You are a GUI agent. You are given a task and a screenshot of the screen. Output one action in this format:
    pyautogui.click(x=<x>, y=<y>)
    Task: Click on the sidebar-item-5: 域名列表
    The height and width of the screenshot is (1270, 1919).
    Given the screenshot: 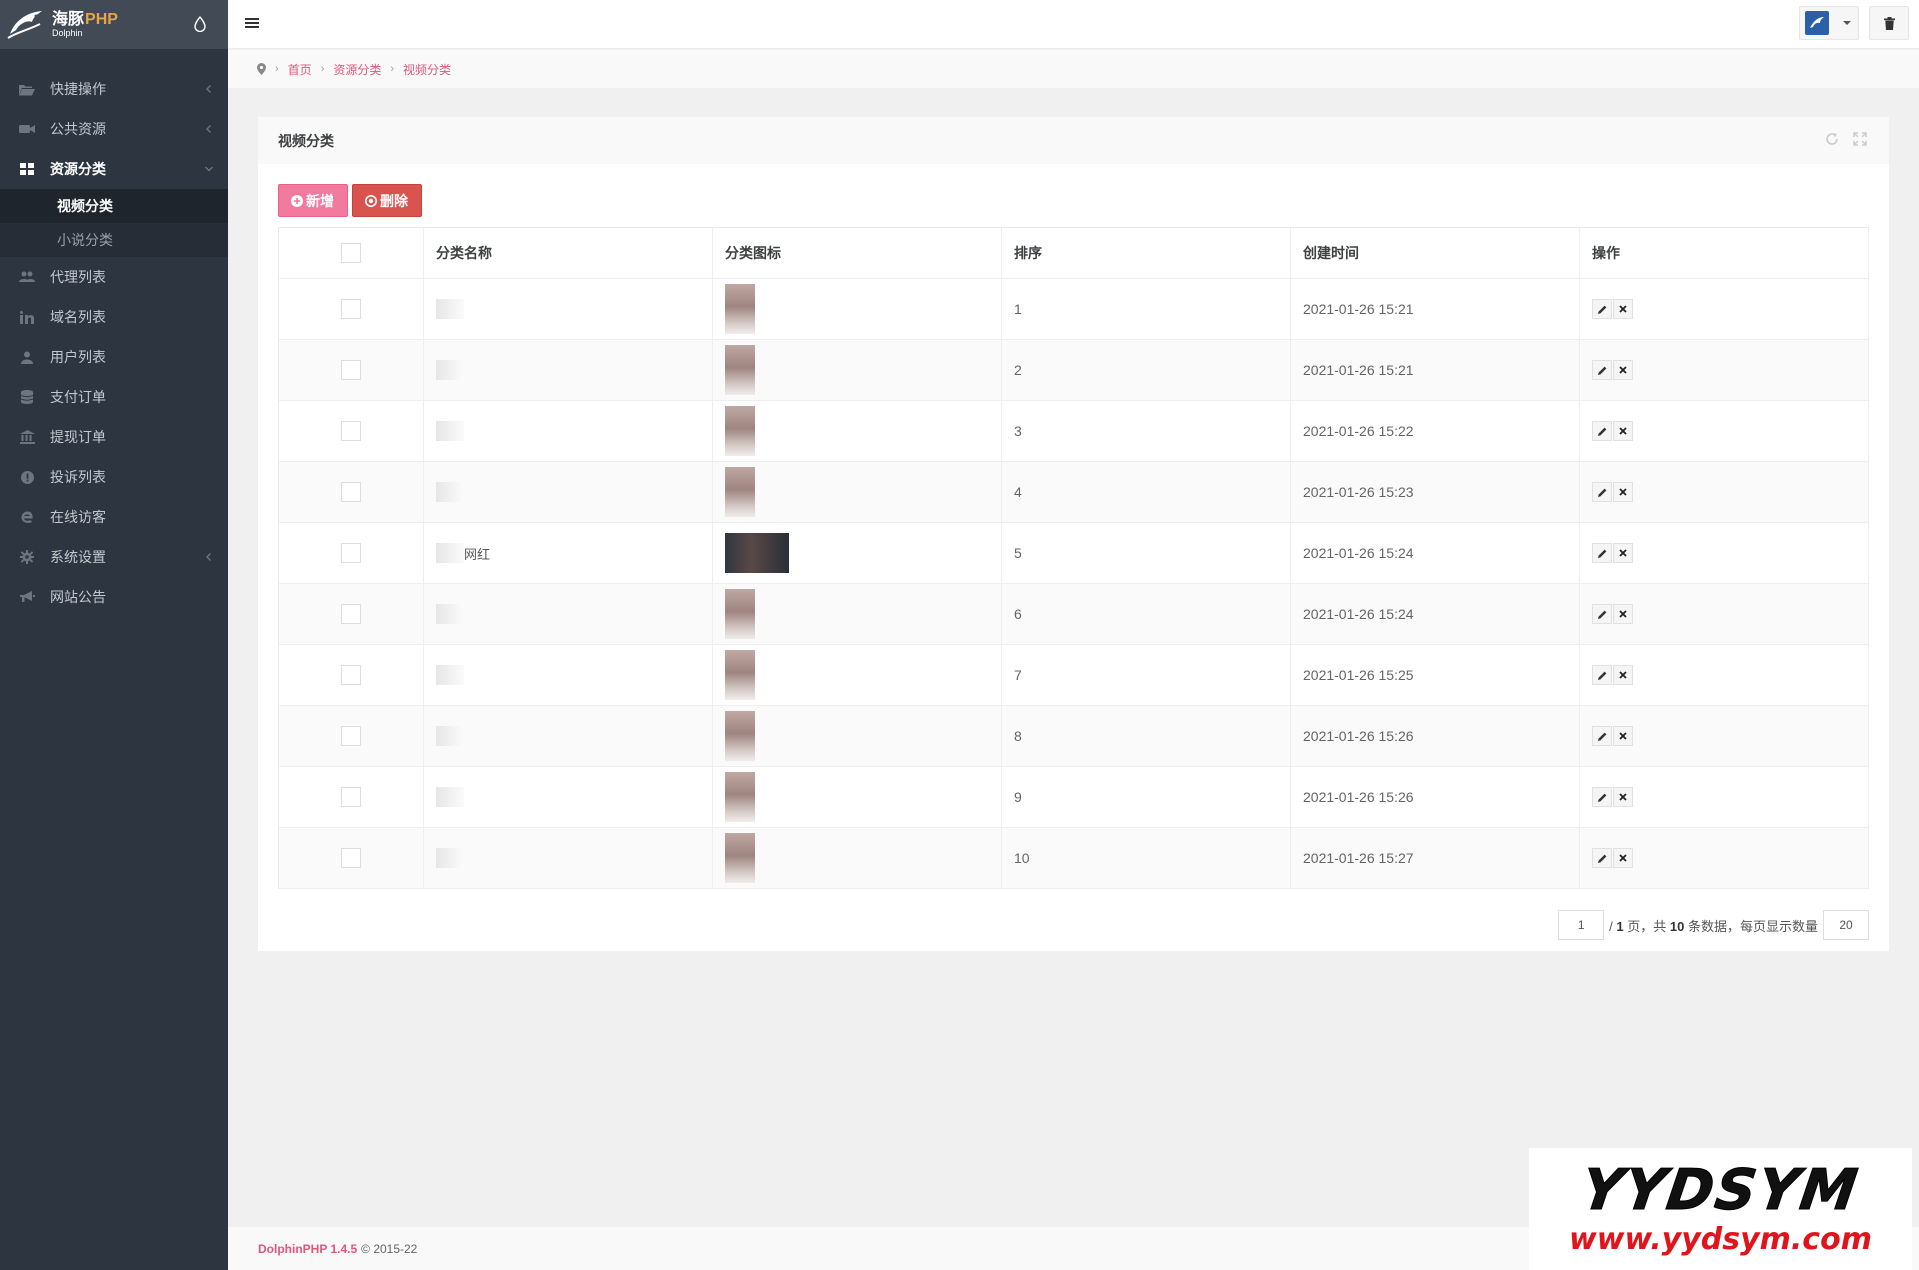 What is the action you would take?
    pyautogui.click(x=114, y=317)
    